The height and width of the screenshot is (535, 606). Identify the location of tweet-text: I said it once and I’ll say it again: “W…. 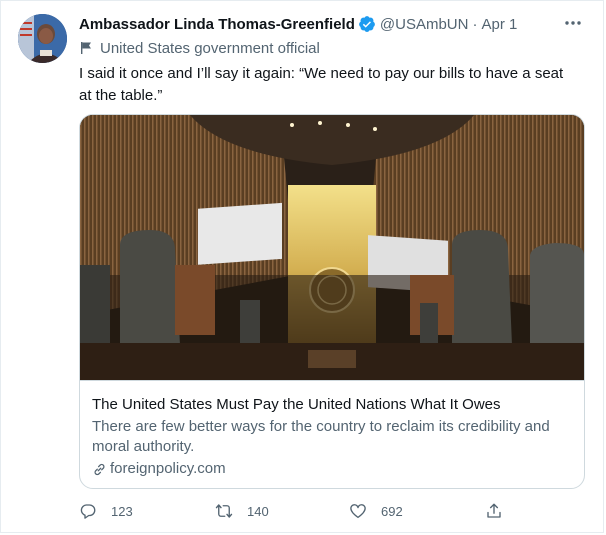
(321, 84).